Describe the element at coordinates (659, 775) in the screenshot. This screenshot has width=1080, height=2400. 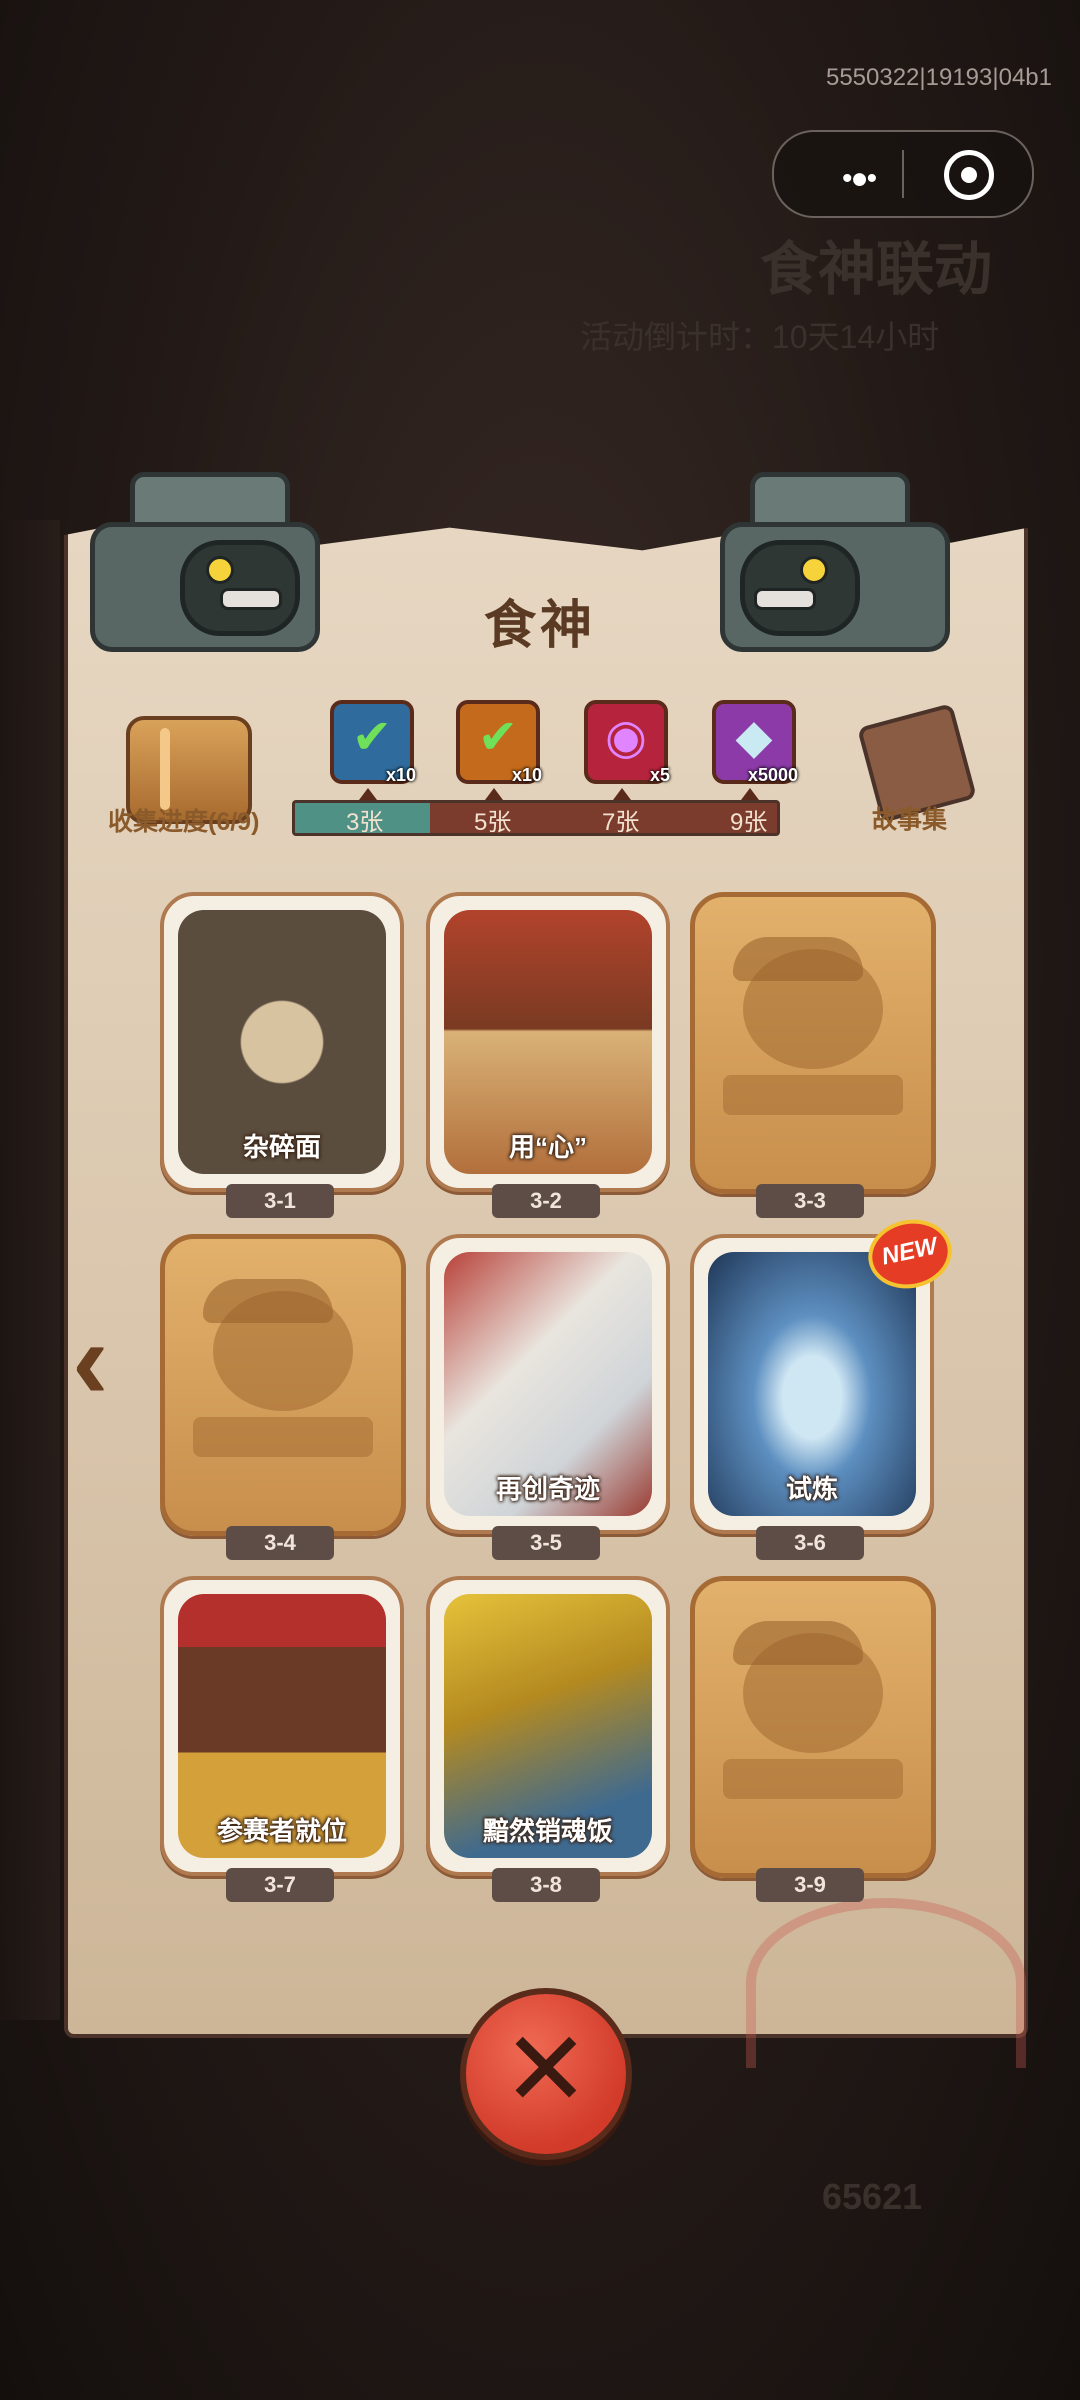
I see `reward-quantity: x5` at that location.